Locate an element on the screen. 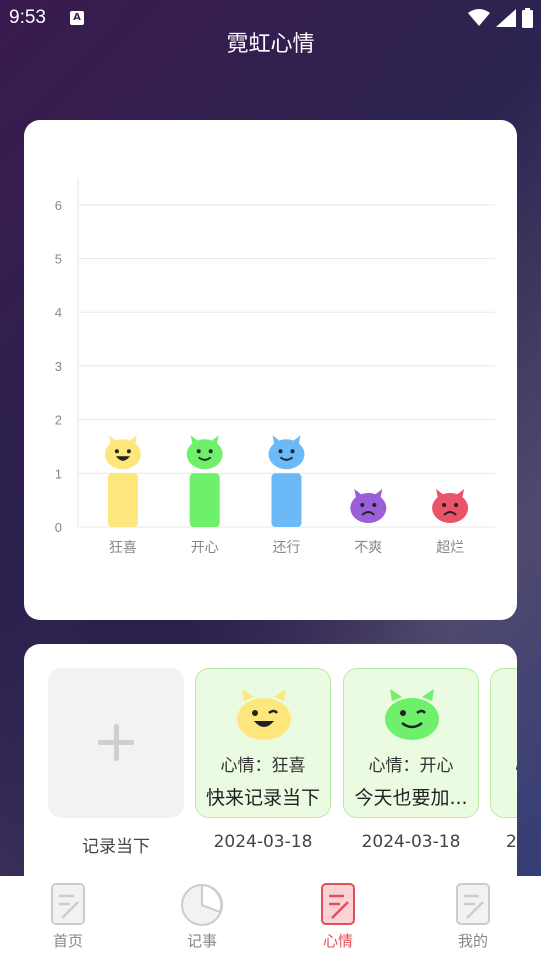 This screenshot has width=541, height=961. add-record-caption: 记录当下 is located at coordinates (116, 847).